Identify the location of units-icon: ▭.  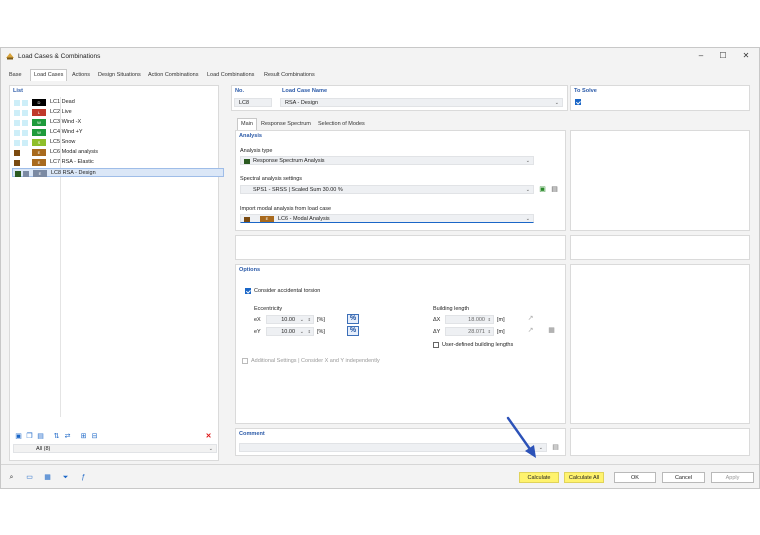
(29, 477).